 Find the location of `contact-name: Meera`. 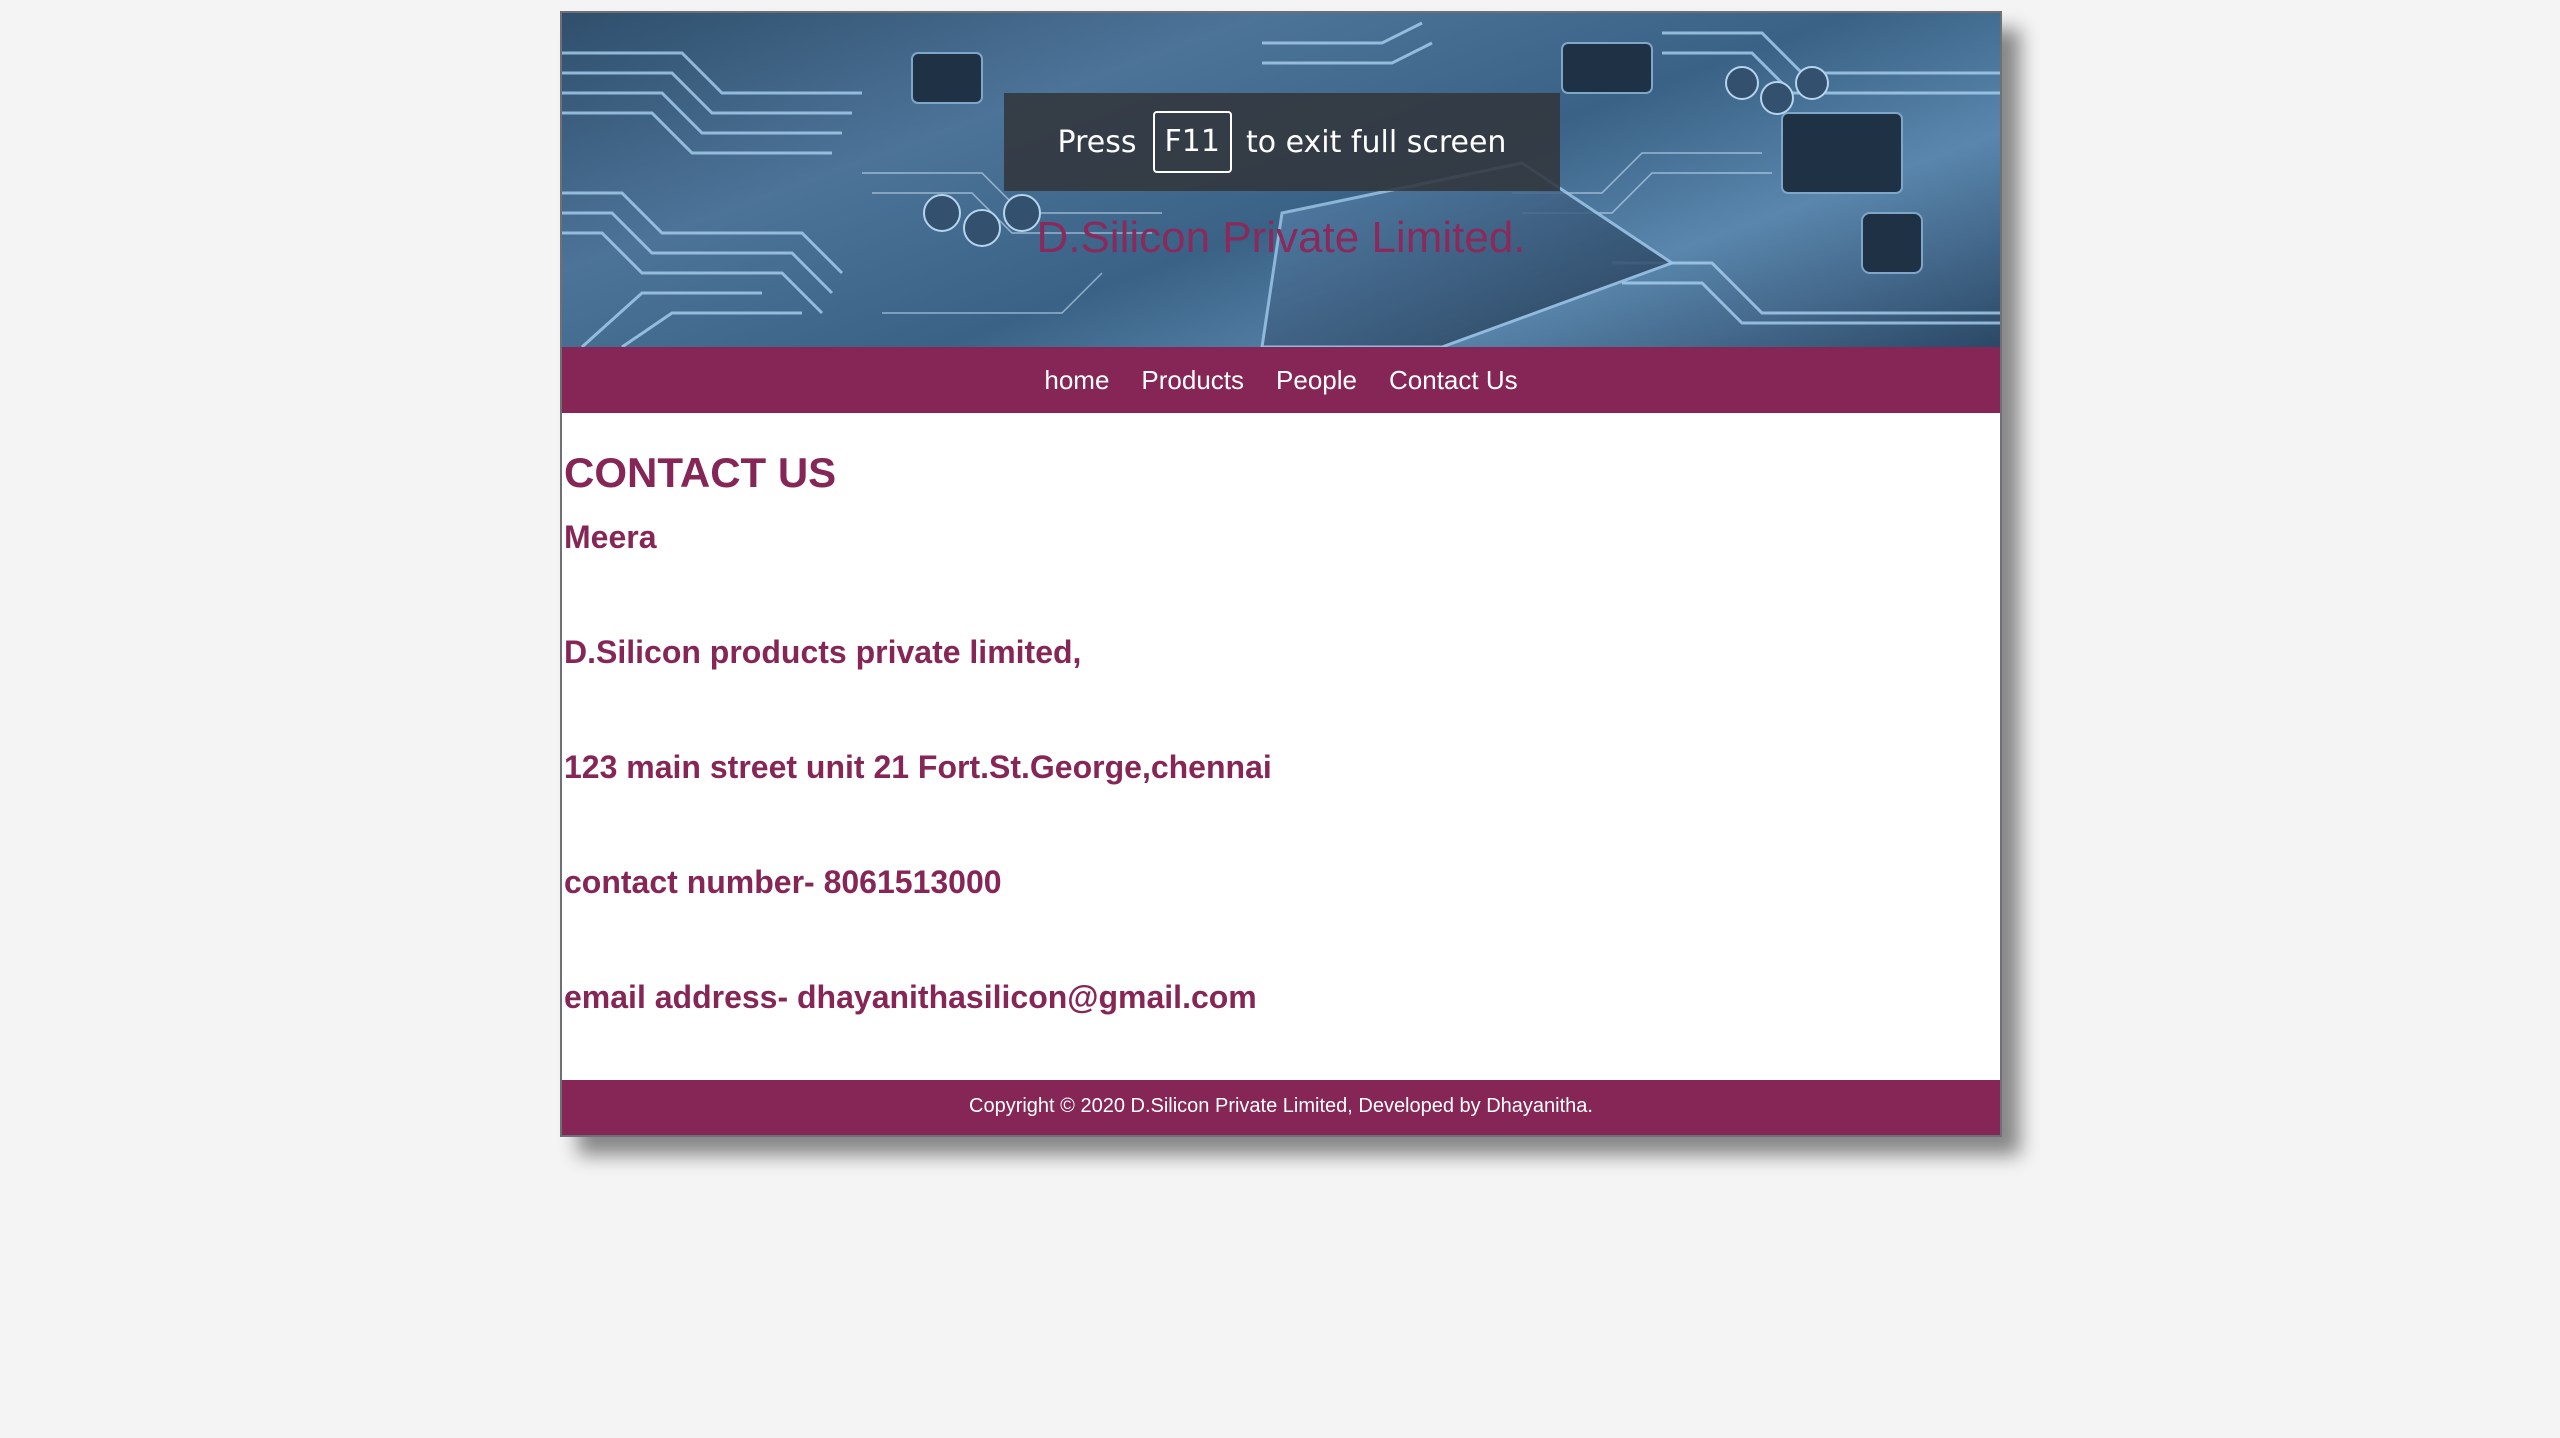

contact-name: Meera is located at coordinates (610, 537).